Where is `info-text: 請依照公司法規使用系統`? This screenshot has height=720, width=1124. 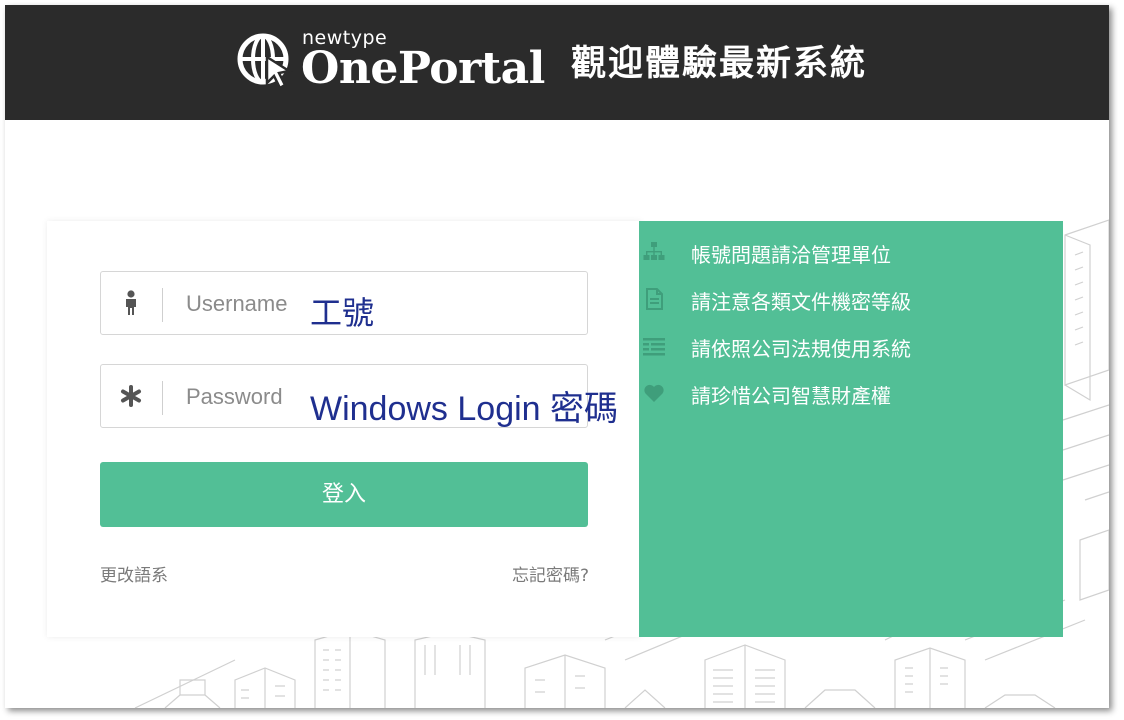
info-text: 請依照公司法規使用系統 is located at coordinates (801, 349).